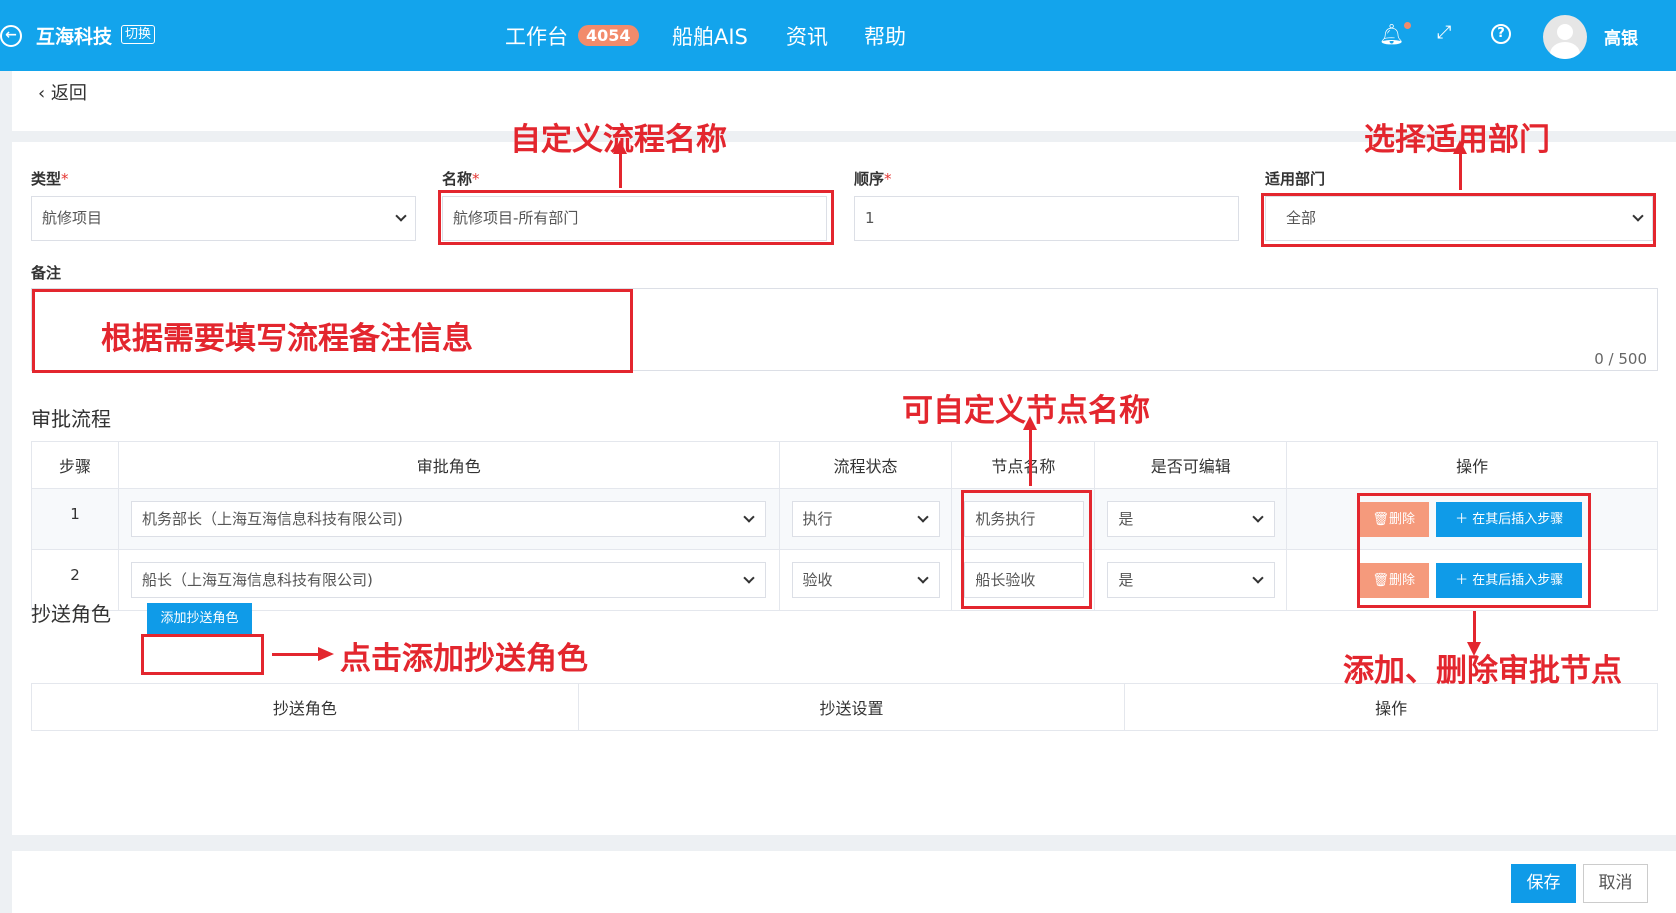  What do you see at coordinates (257, 580) in the screenshot?
I see `role-value: 船长（上海互海信息科技有限公司)` at bounding box center [257, 580].